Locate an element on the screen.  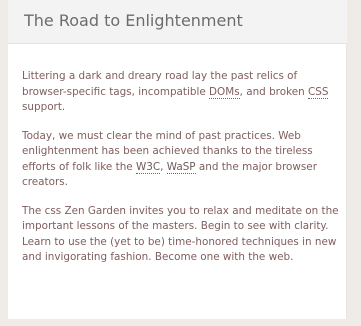
paragraph-2-text-b: , is located at coordinates (163, 166).